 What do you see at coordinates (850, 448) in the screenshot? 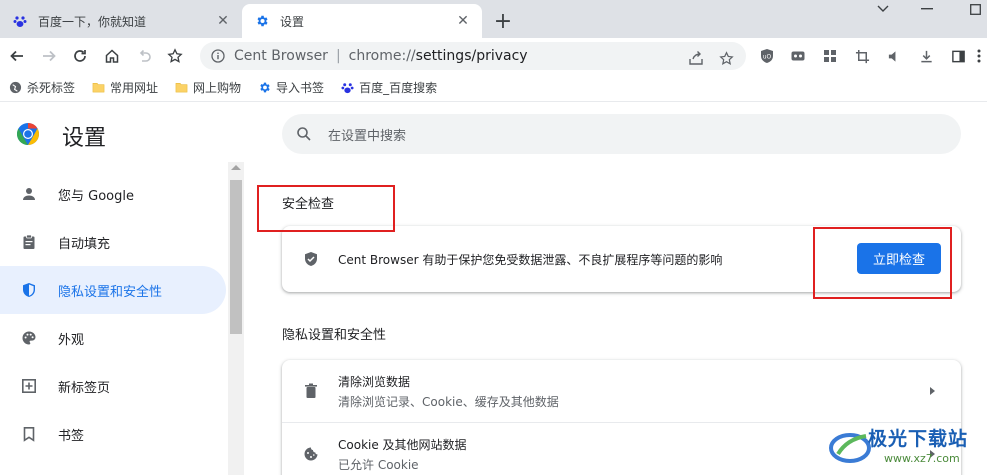
I see `watermark-logo-icon` at bounding box center [850, 448].